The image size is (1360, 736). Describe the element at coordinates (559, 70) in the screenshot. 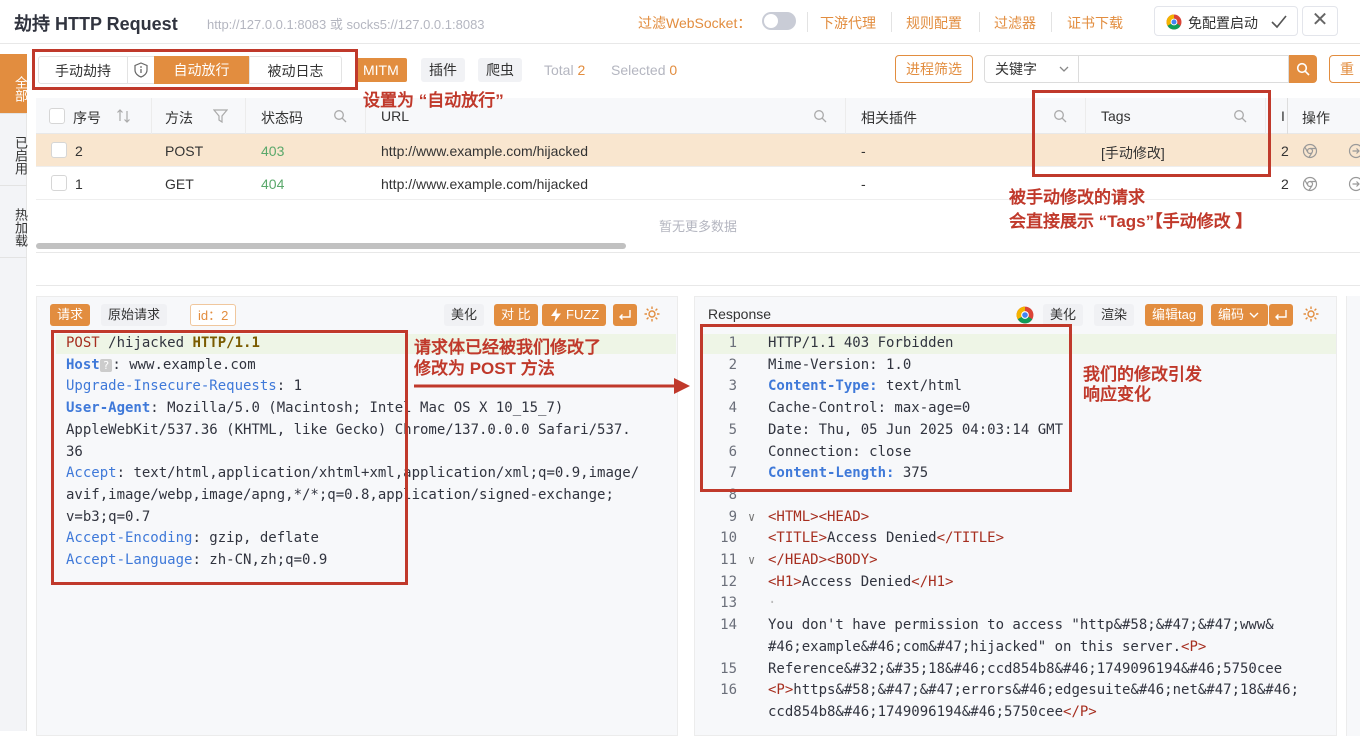

I see `total-label: Total` at that location.